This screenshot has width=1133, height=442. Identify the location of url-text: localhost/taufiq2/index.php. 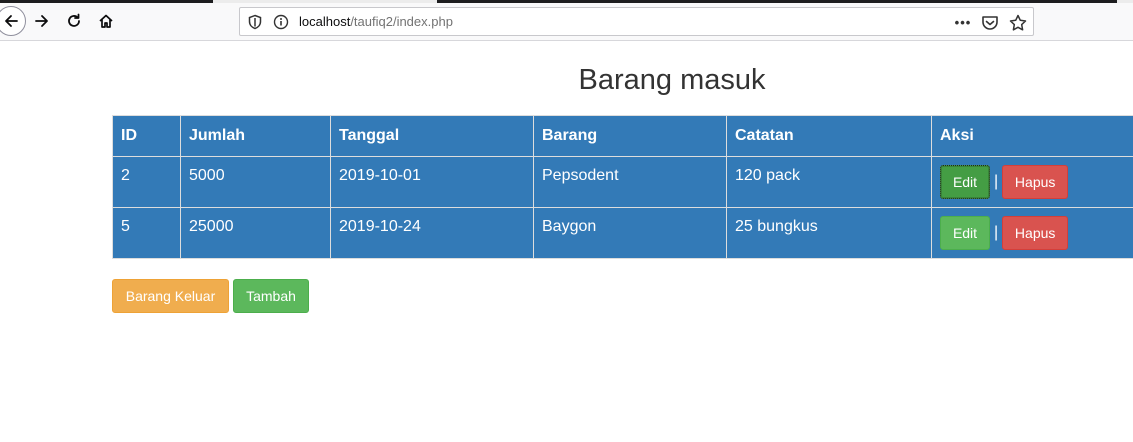
(376, 22).